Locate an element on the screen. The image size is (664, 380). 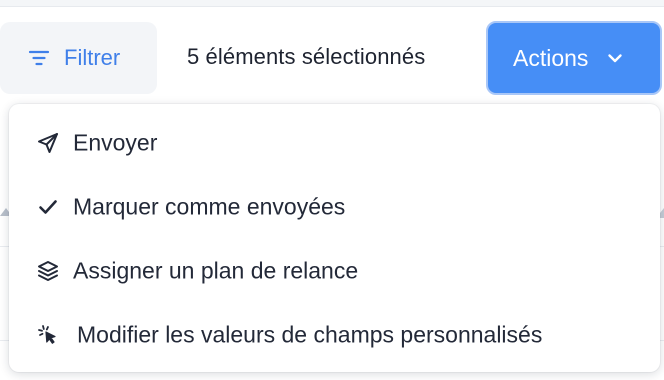
top-border is located at coordinates (332, 3).